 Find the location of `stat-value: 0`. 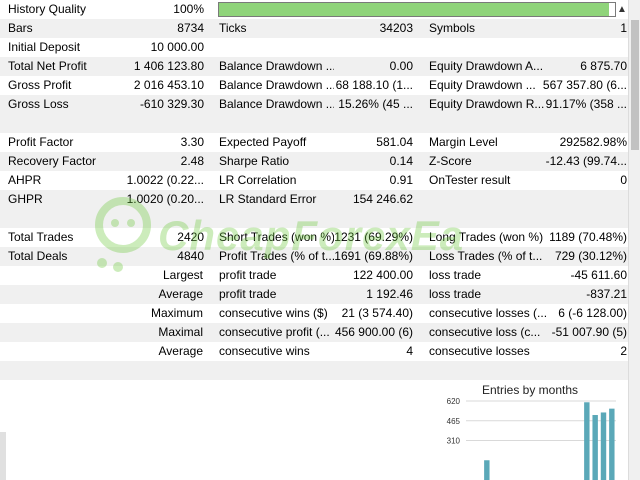

stat-value: 0 is located at coordinates (623, 180).